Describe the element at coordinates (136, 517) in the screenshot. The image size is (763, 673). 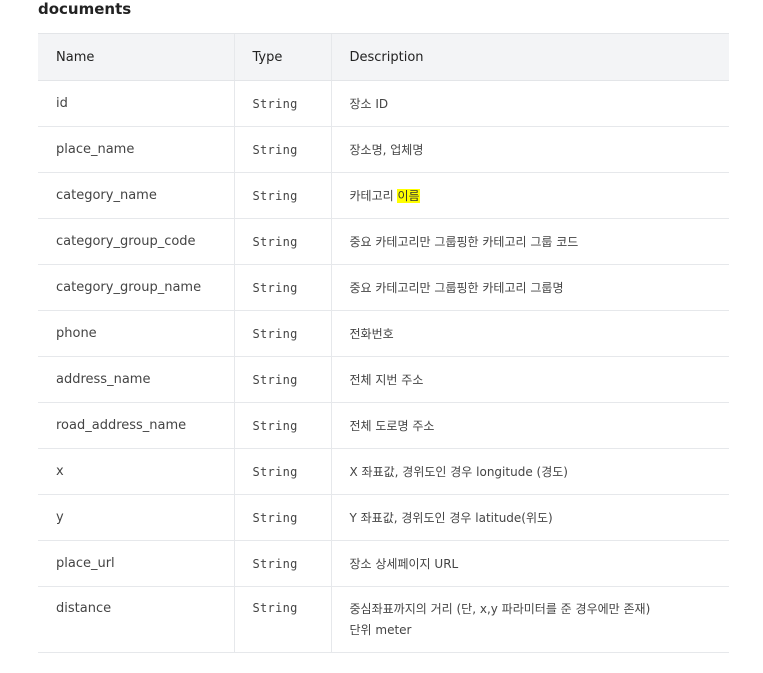
I see `field-name: y` at that location.